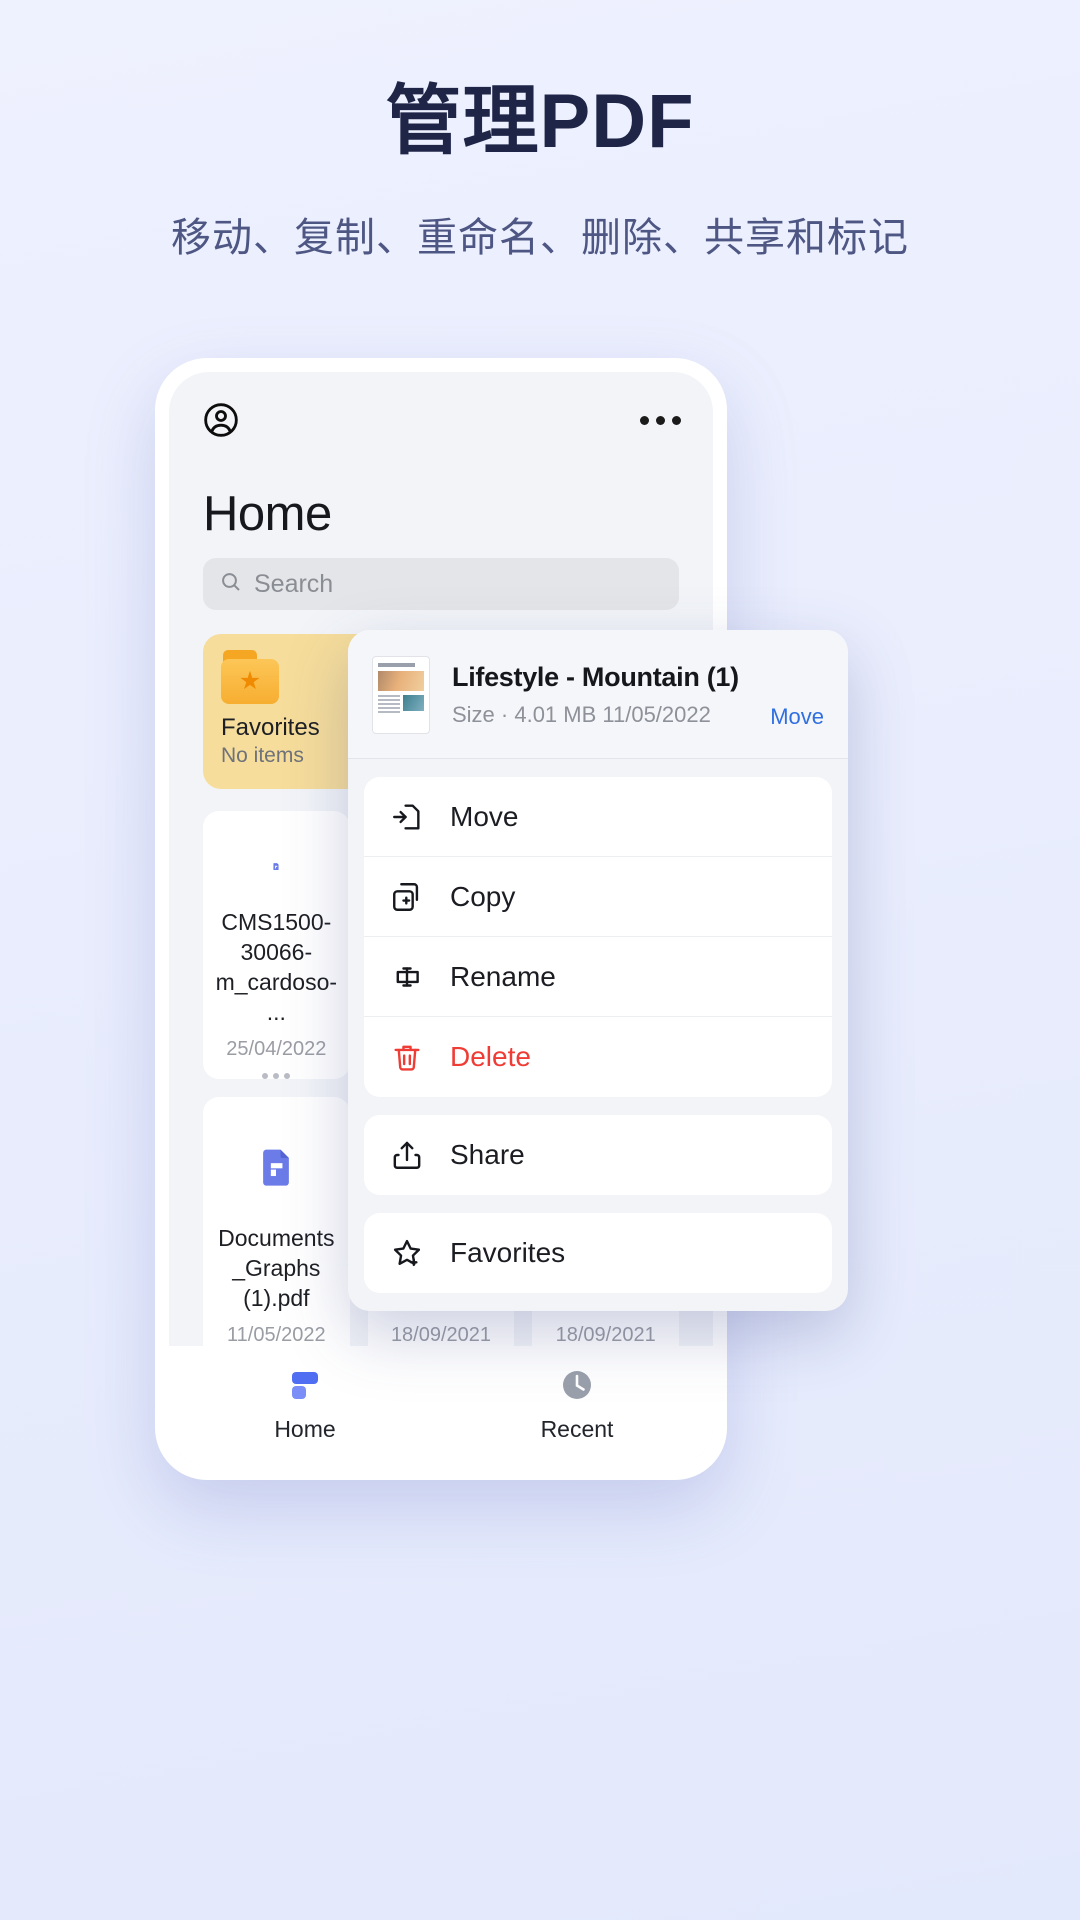  Describe the element at coordinates (598, 1057) in the screenshot. I see `menu-item-delete: Delete` at that location.